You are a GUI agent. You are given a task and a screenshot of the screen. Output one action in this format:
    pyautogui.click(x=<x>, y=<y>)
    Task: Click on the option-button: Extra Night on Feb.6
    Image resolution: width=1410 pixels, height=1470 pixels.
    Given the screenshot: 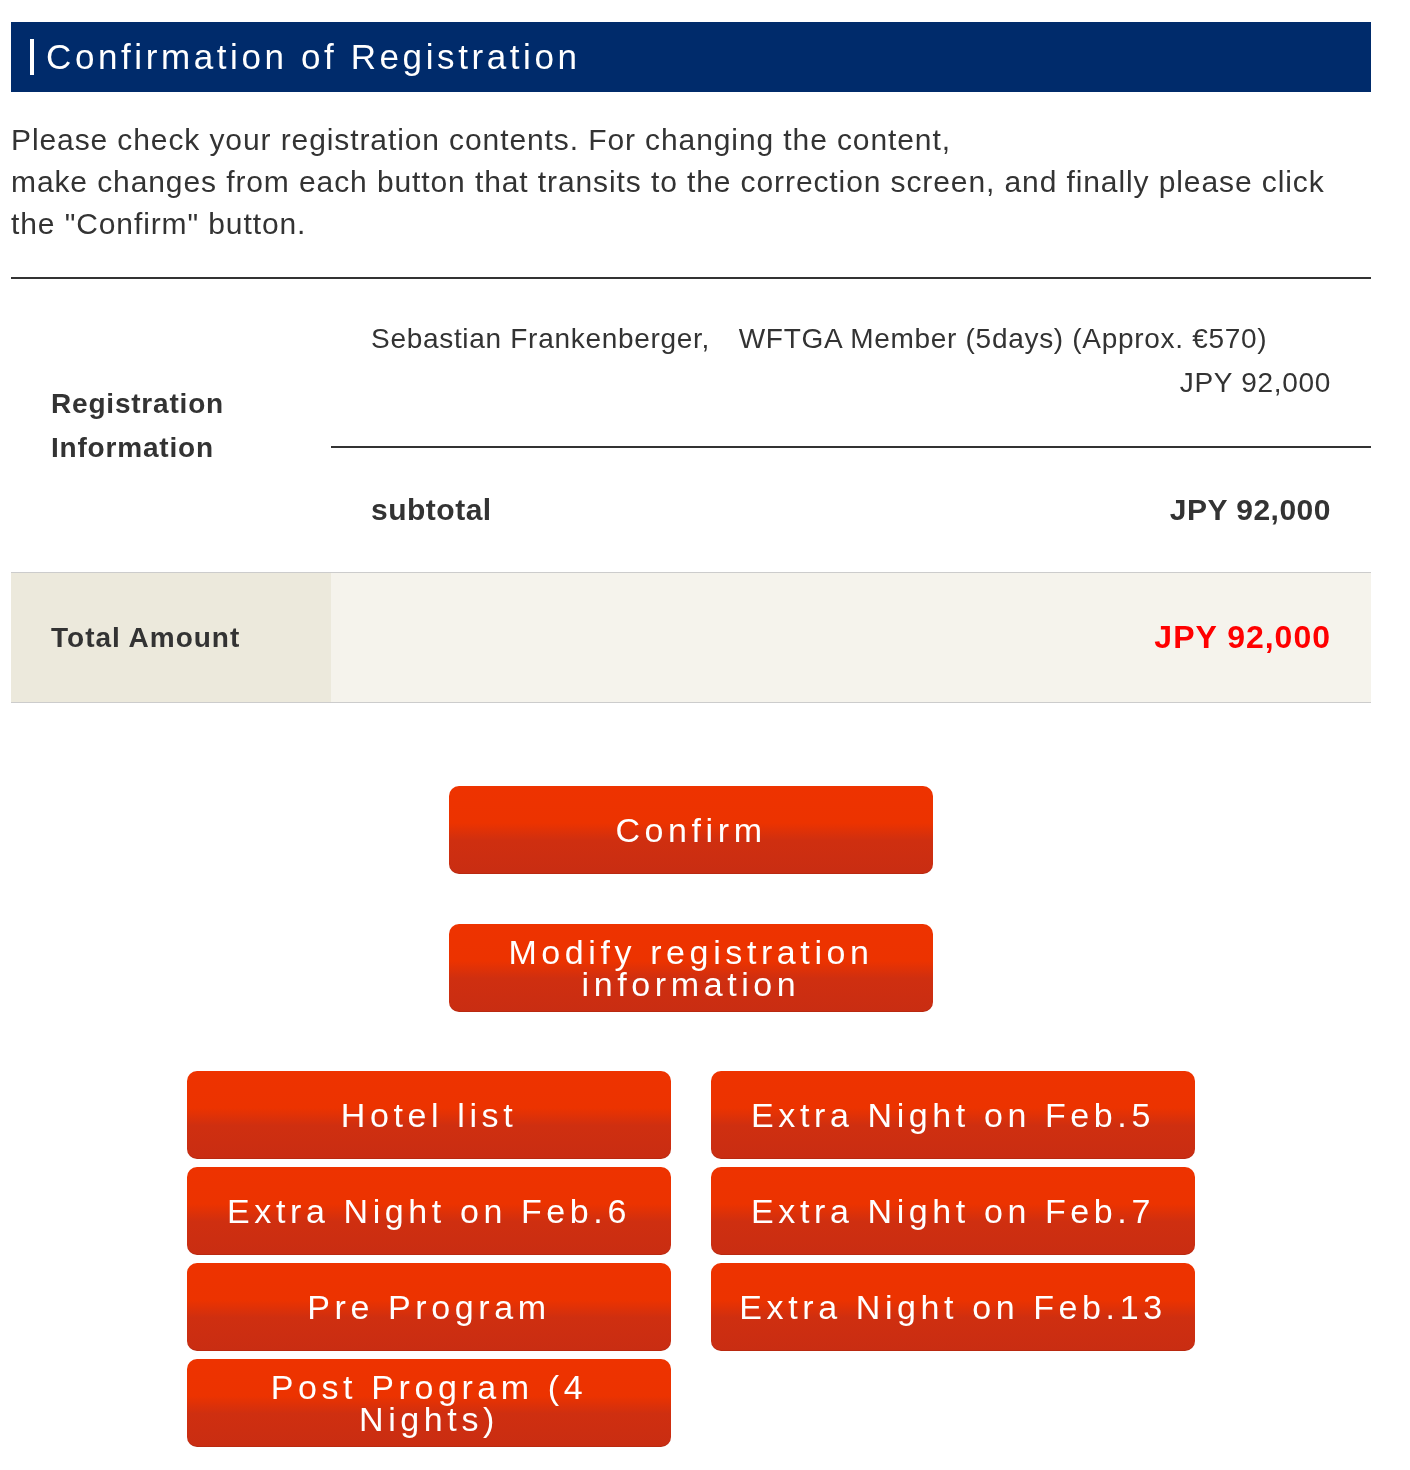 What is the action you would take?
    pyautogui.click(x=429, y=1211)
    